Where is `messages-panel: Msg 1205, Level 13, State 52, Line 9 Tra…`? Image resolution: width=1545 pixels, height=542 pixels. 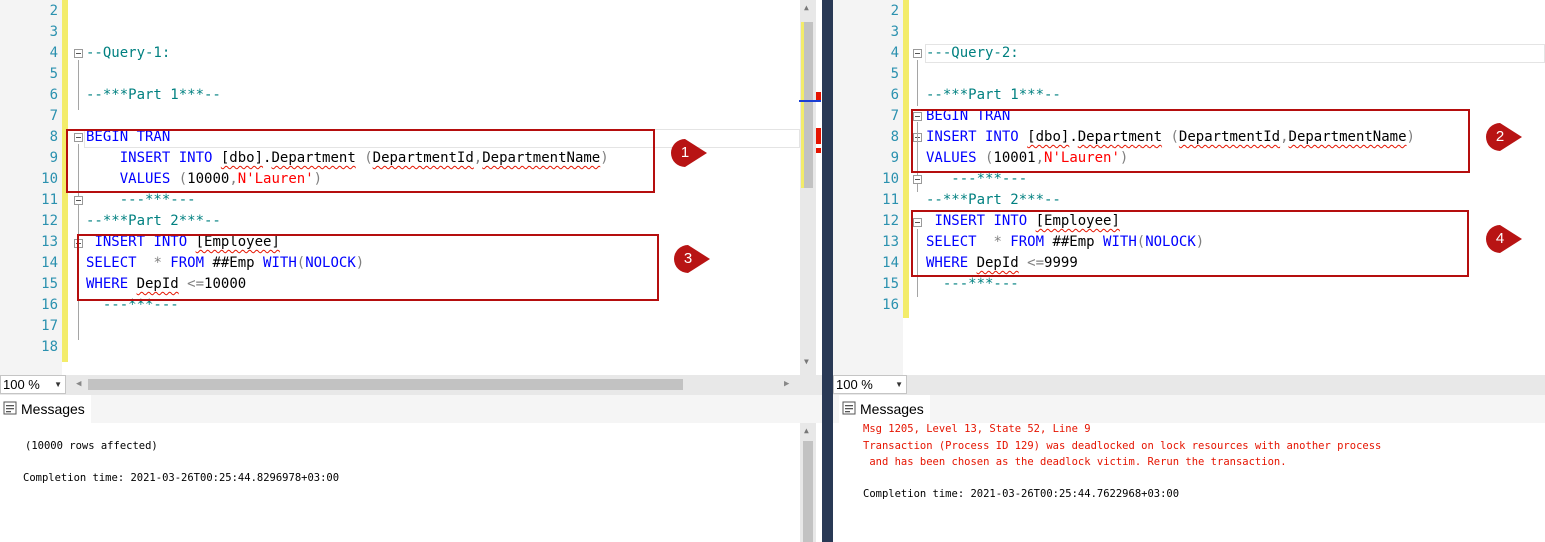
messages-panel: Msg 1205, Level 13, State 52, Line 9 Tra… is located at coordinates (1189, 482).